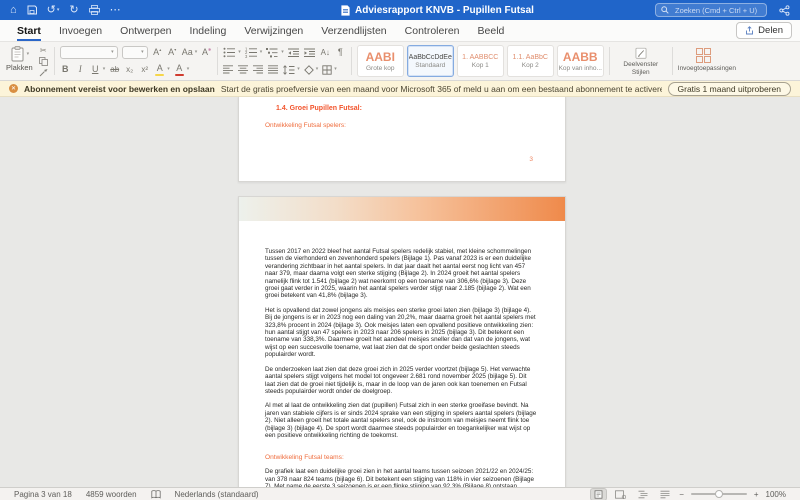 Image resolution: width=800 pixels, height=500 pixels. Describe the element at coordinates (764, 30) in the screenshot. I see `share-button: Delen` at that location.